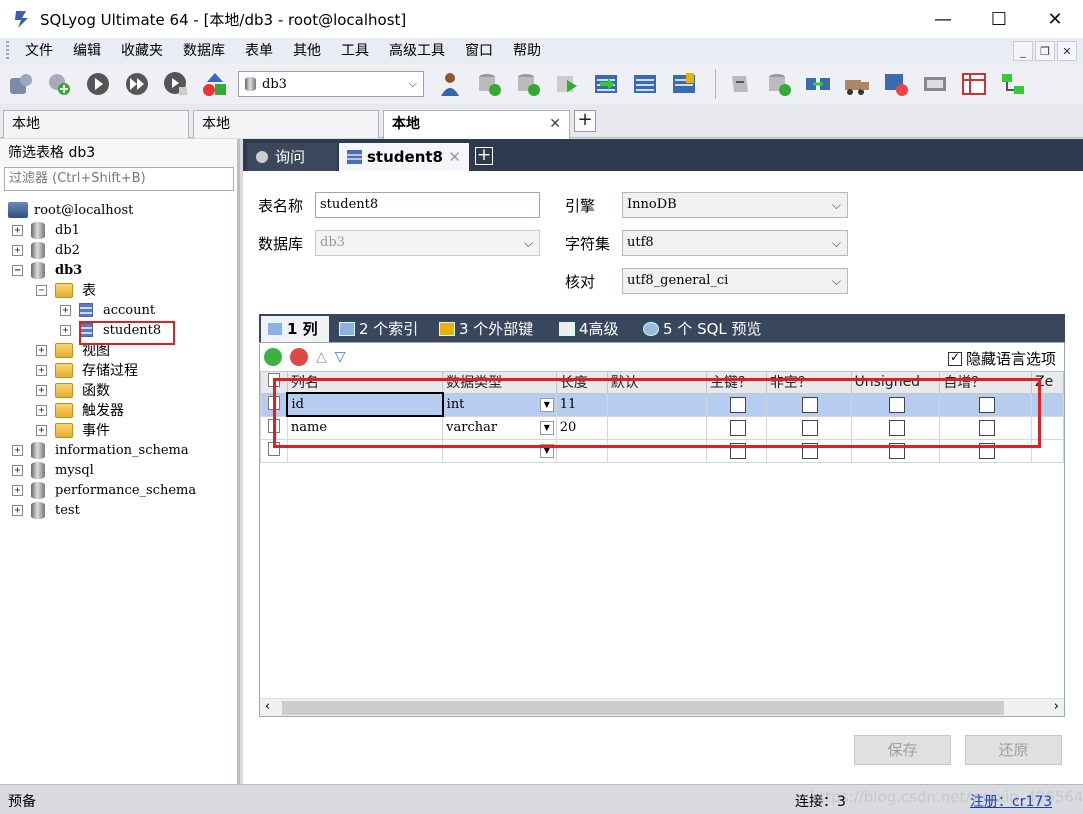  Describe the element at coordinates (567, 84) in the screenshot. I see `restore-database-icon` at that location.